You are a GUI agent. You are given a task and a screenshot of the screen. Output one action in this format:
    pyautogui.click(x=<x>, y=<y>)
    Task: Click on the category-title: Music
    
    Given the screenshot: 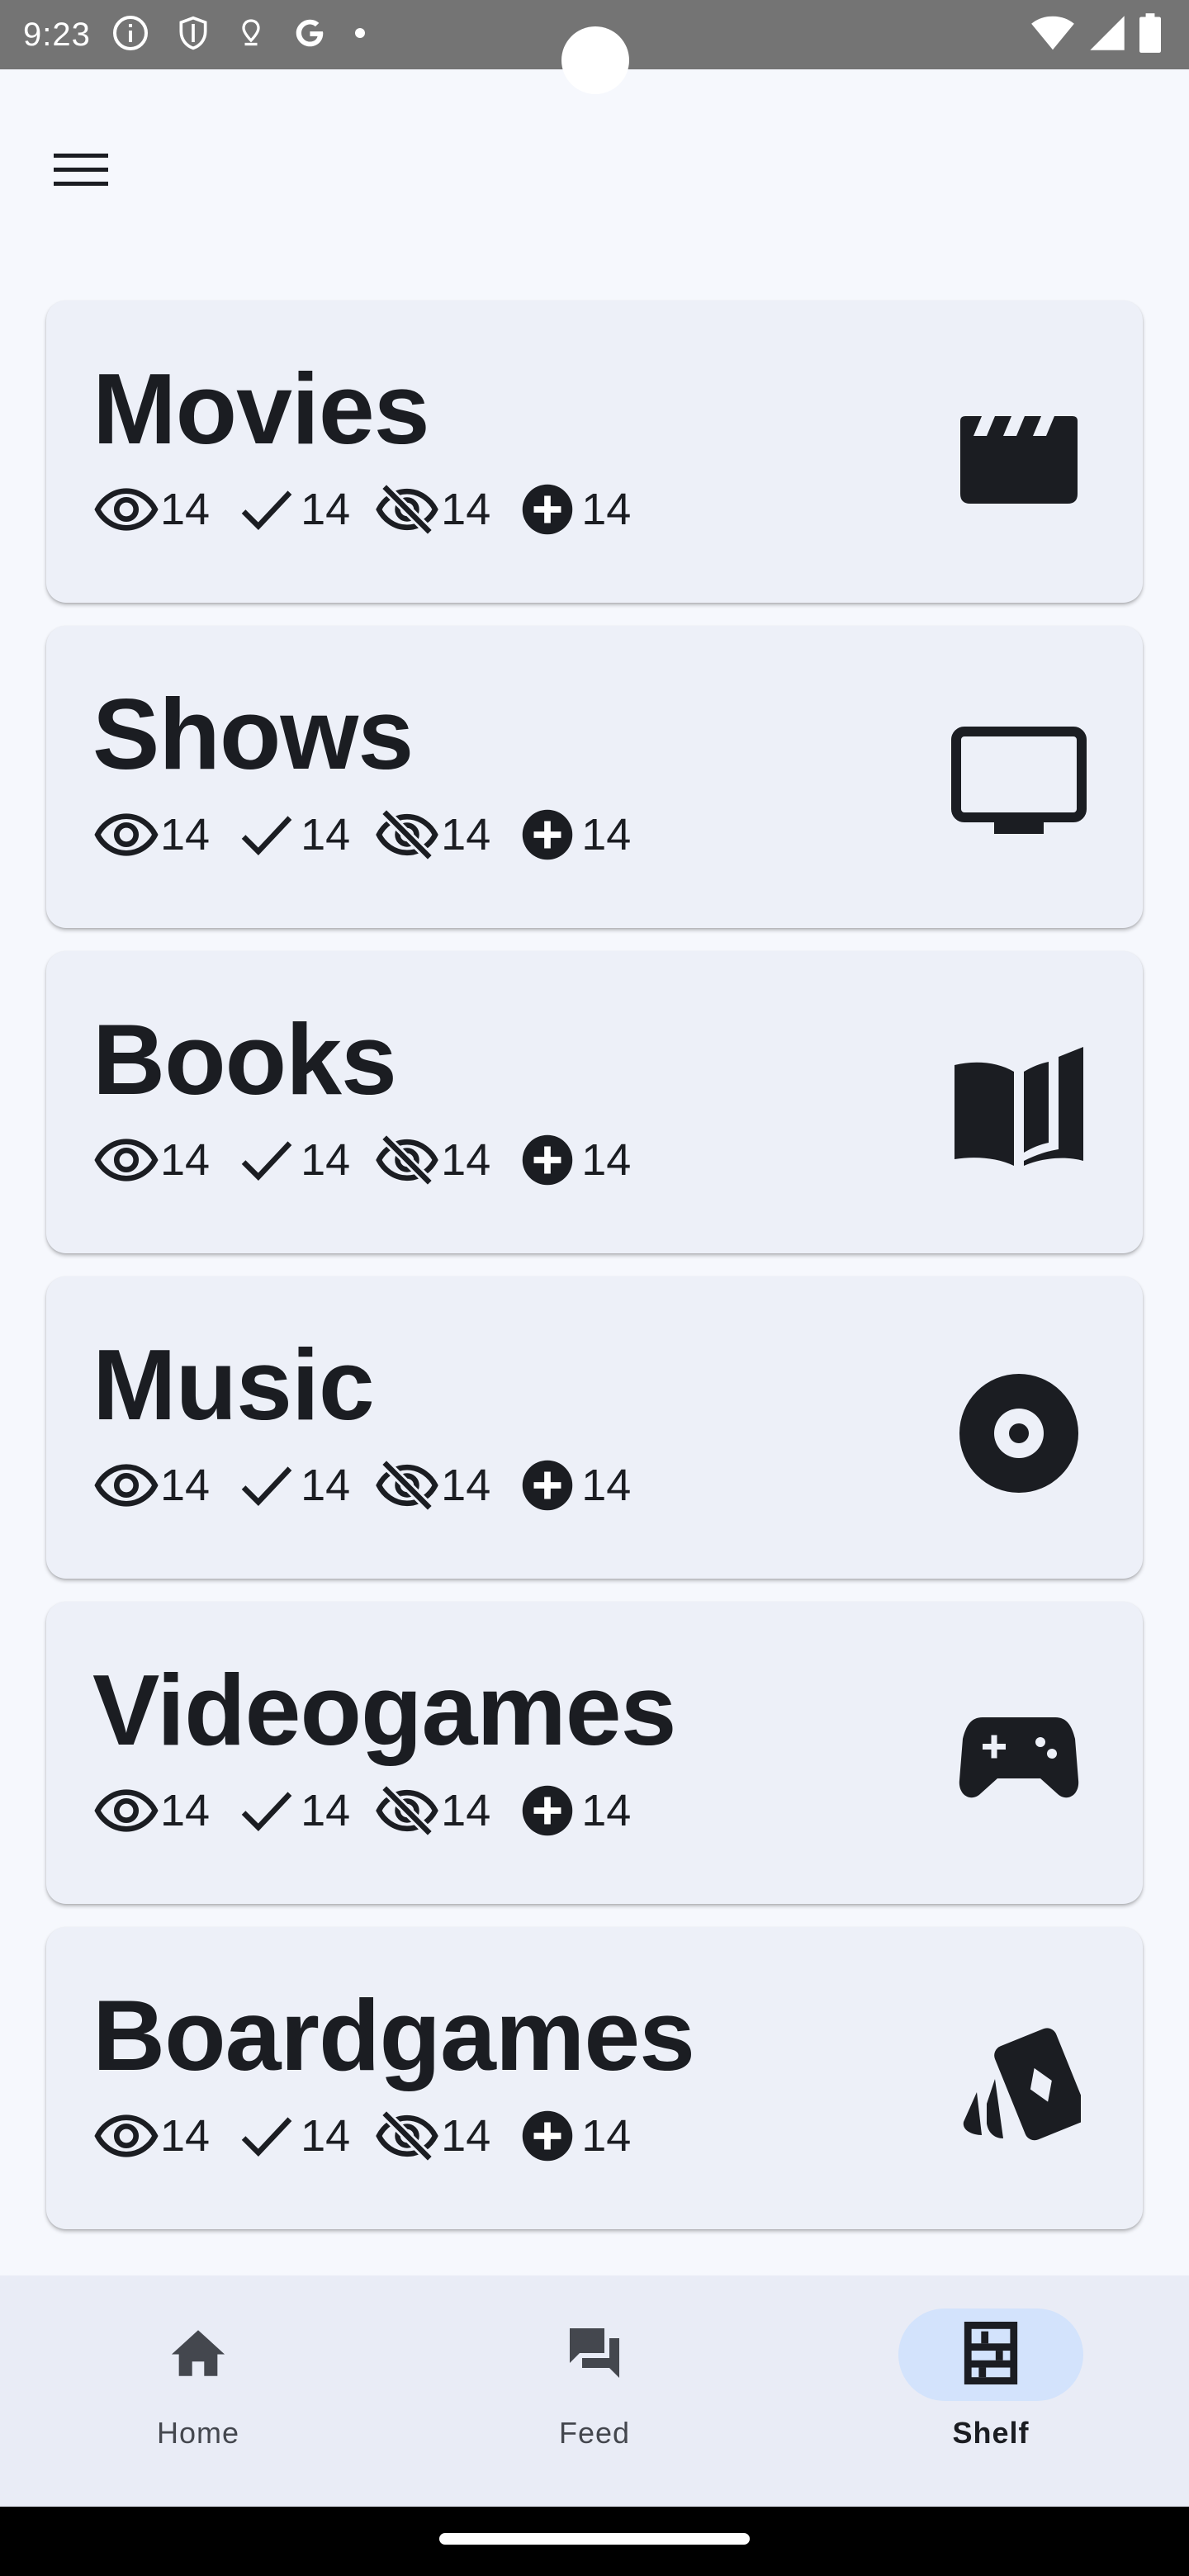 What is the action you would take?
    pyautogui.click(x=233, y=1384)
    